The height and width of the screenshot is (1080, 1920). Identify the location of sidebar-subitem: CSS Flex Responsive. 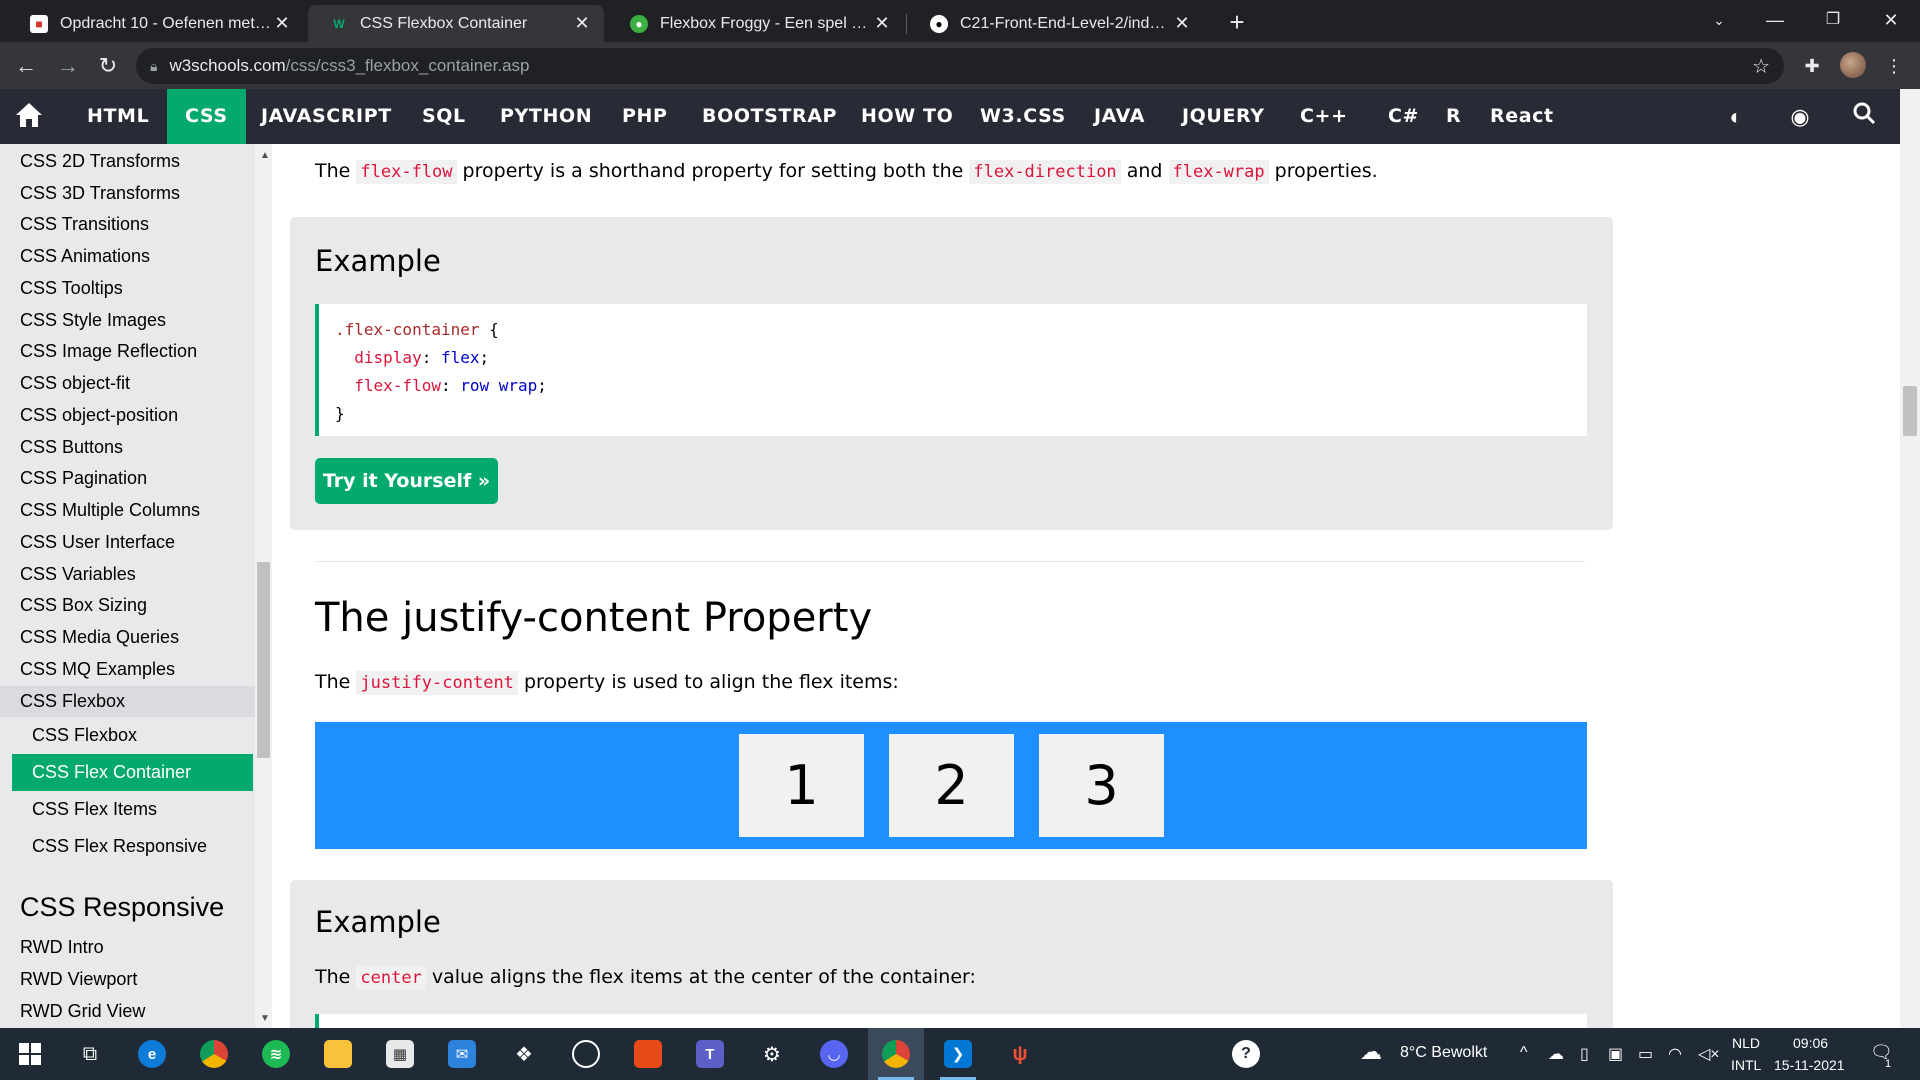
(132, 846).